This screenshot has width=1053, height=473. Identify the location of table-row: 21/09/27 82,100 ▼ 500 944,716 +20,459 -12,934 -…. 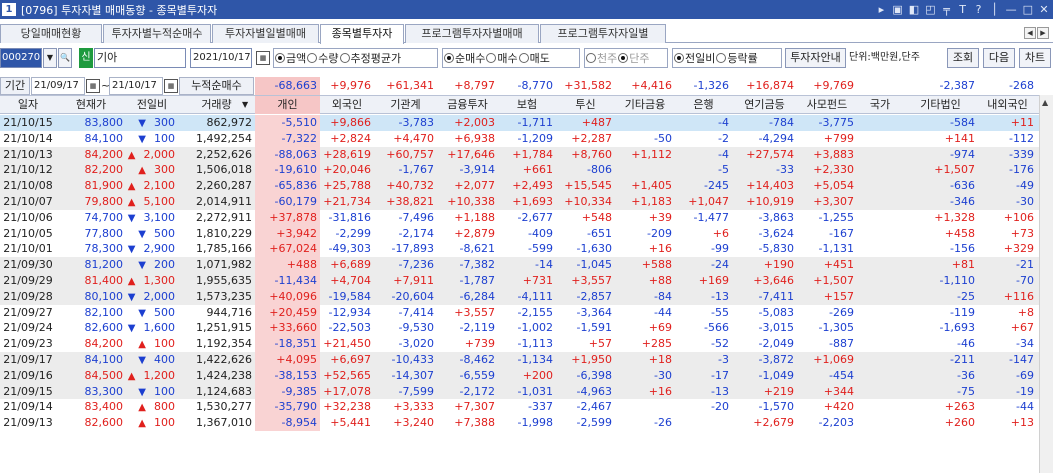
(520, 312).